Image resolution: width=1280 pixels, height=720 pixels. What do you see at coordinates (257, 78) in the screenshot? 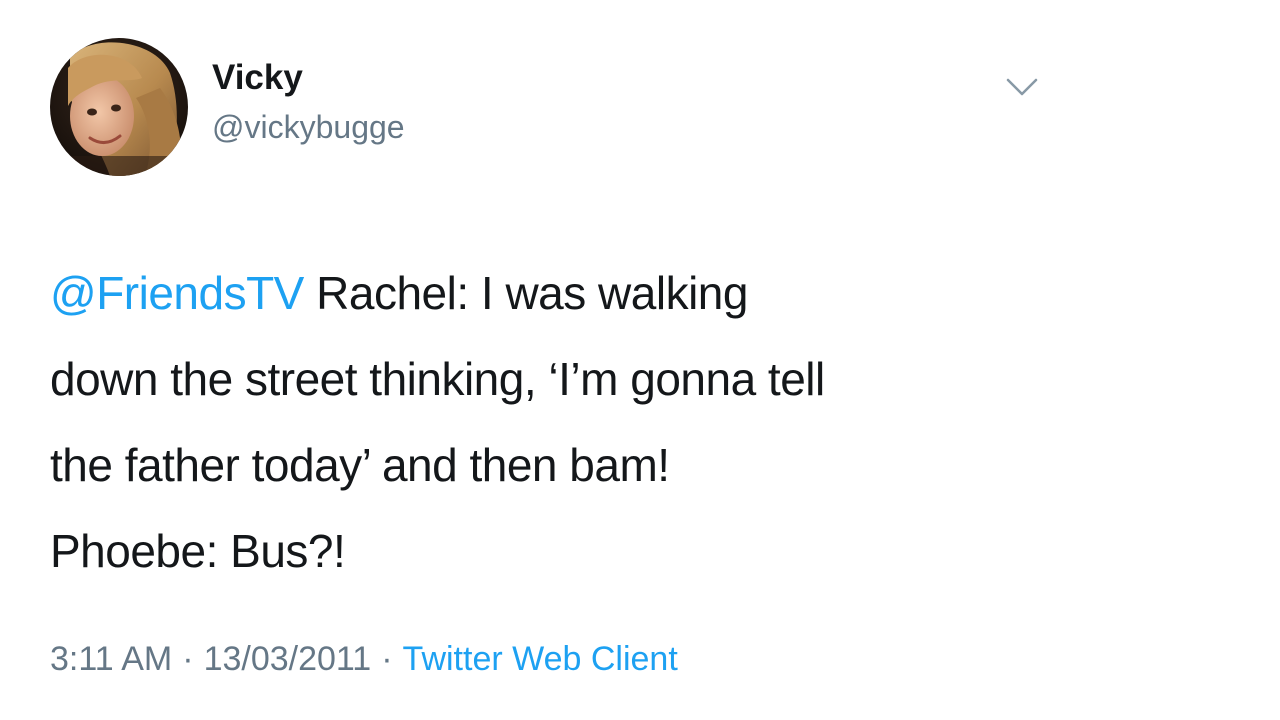
I see `author-display-name: Vicky` at bounding box center [257, 78].